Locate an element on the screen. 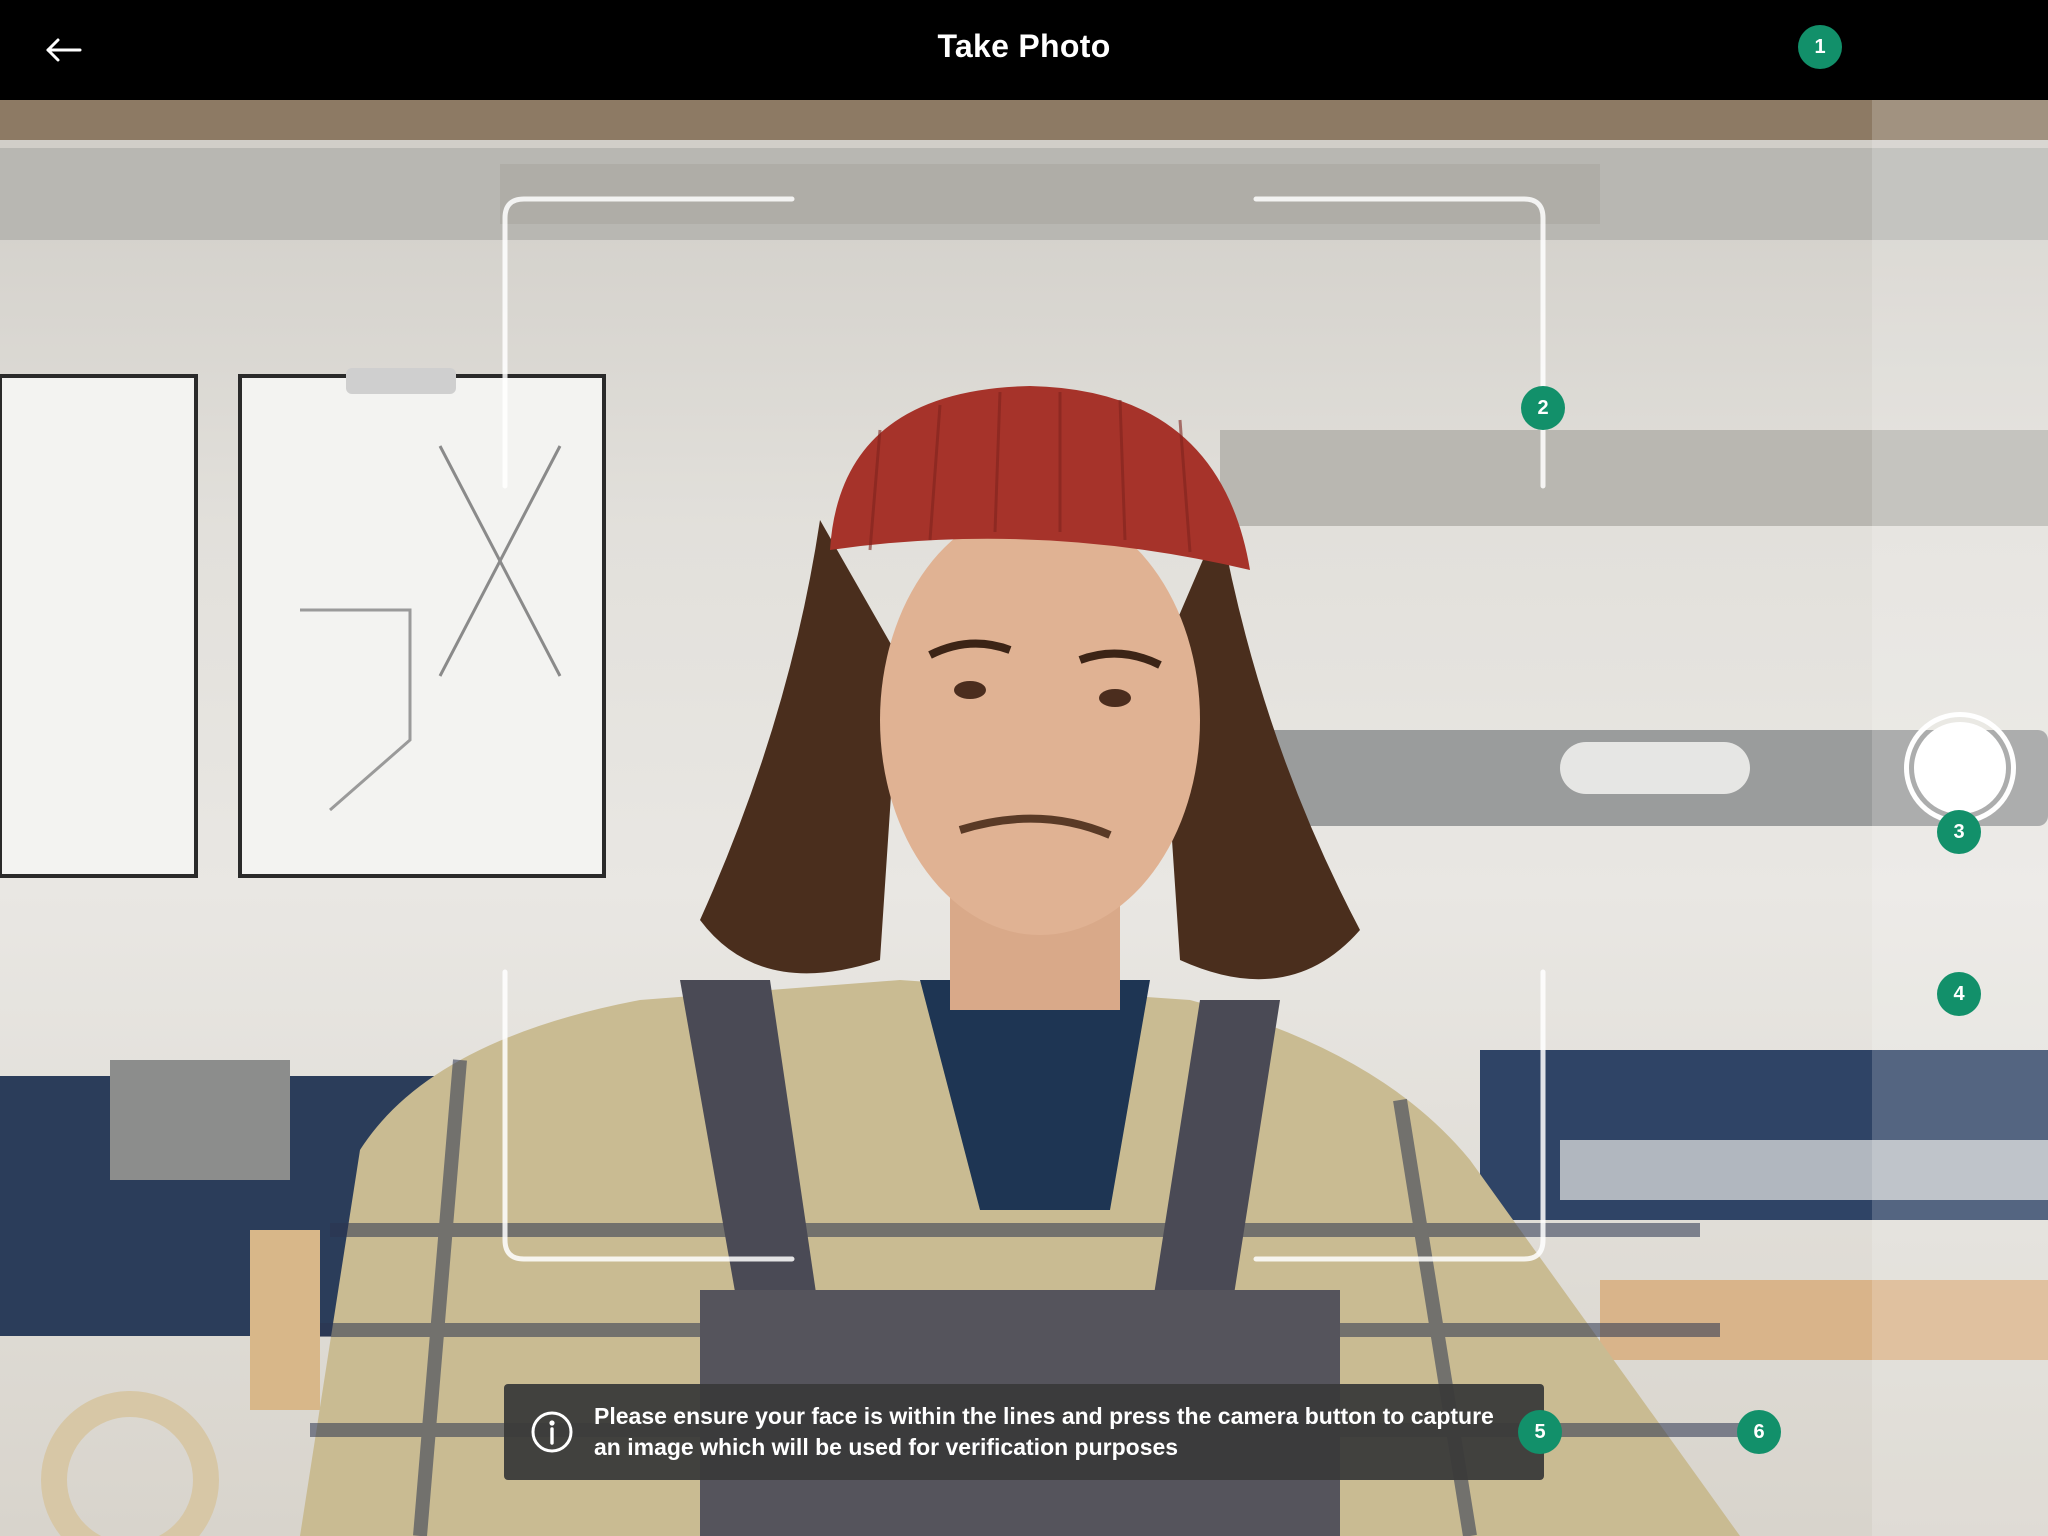  marker-2: 2 is located at coordinates (1543, 408).